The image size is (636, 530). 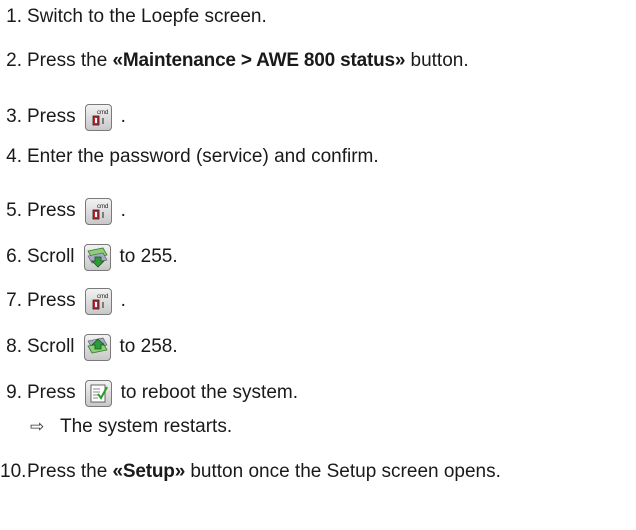 I want to click on step-number: 1., so click(x=14, y=16).